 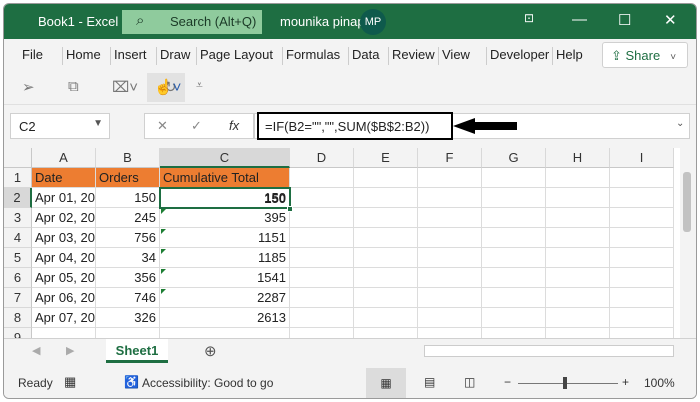 What do you see at coordinates (687, 202) in the screenshot?
I see `scrollbar-thumb` at bounding box center [687, 202].